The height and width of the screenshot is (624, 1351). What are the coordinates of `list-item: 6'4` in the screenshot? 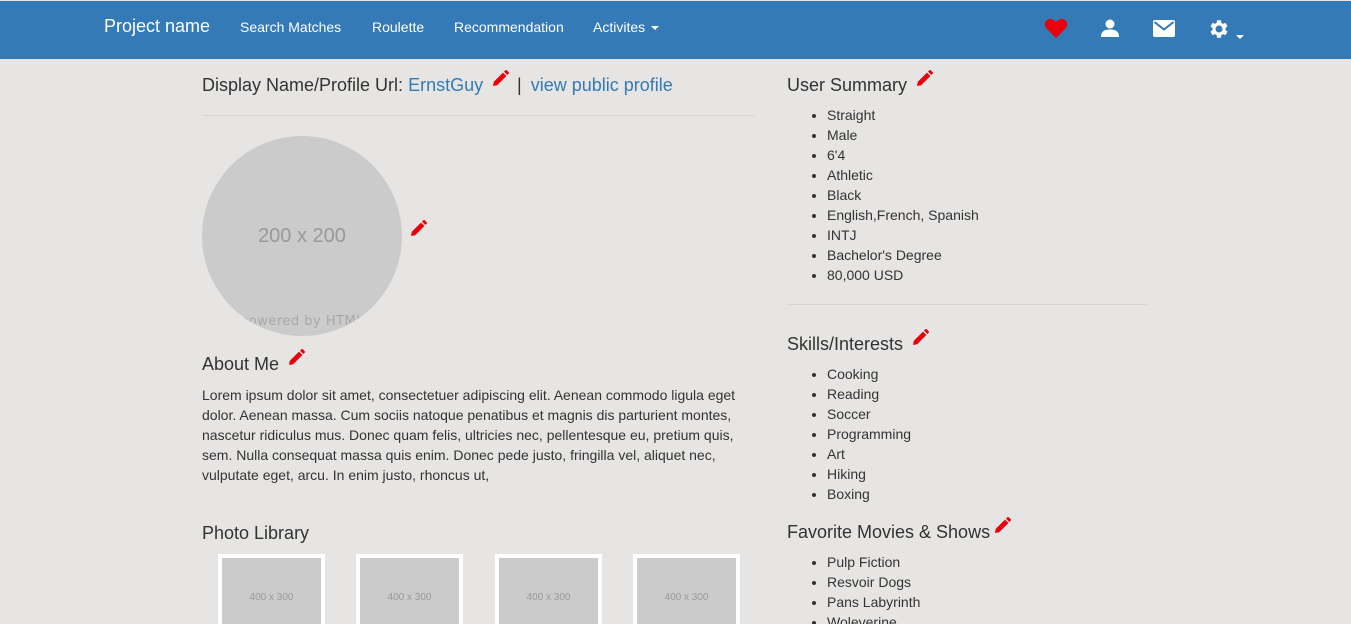 It's located at (903, 155).